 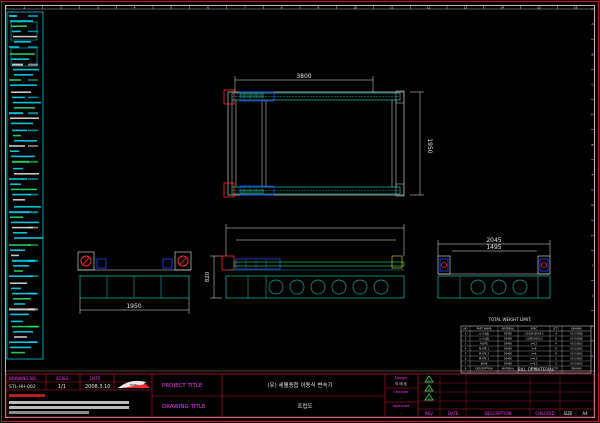 What do you see at coordinates (508, 369) in the screenshot?
I see `parts-cell: MATERIAL` at bounding box center [508, 369].